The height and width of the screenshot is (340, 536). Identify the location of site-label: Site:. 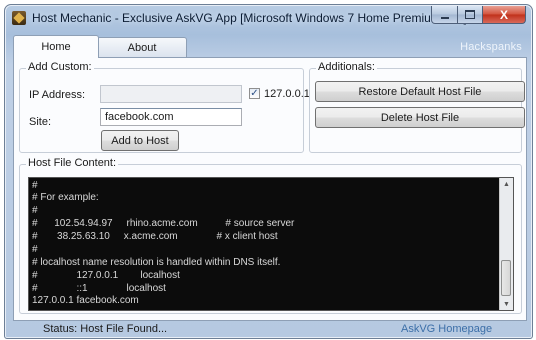
(40, 122).